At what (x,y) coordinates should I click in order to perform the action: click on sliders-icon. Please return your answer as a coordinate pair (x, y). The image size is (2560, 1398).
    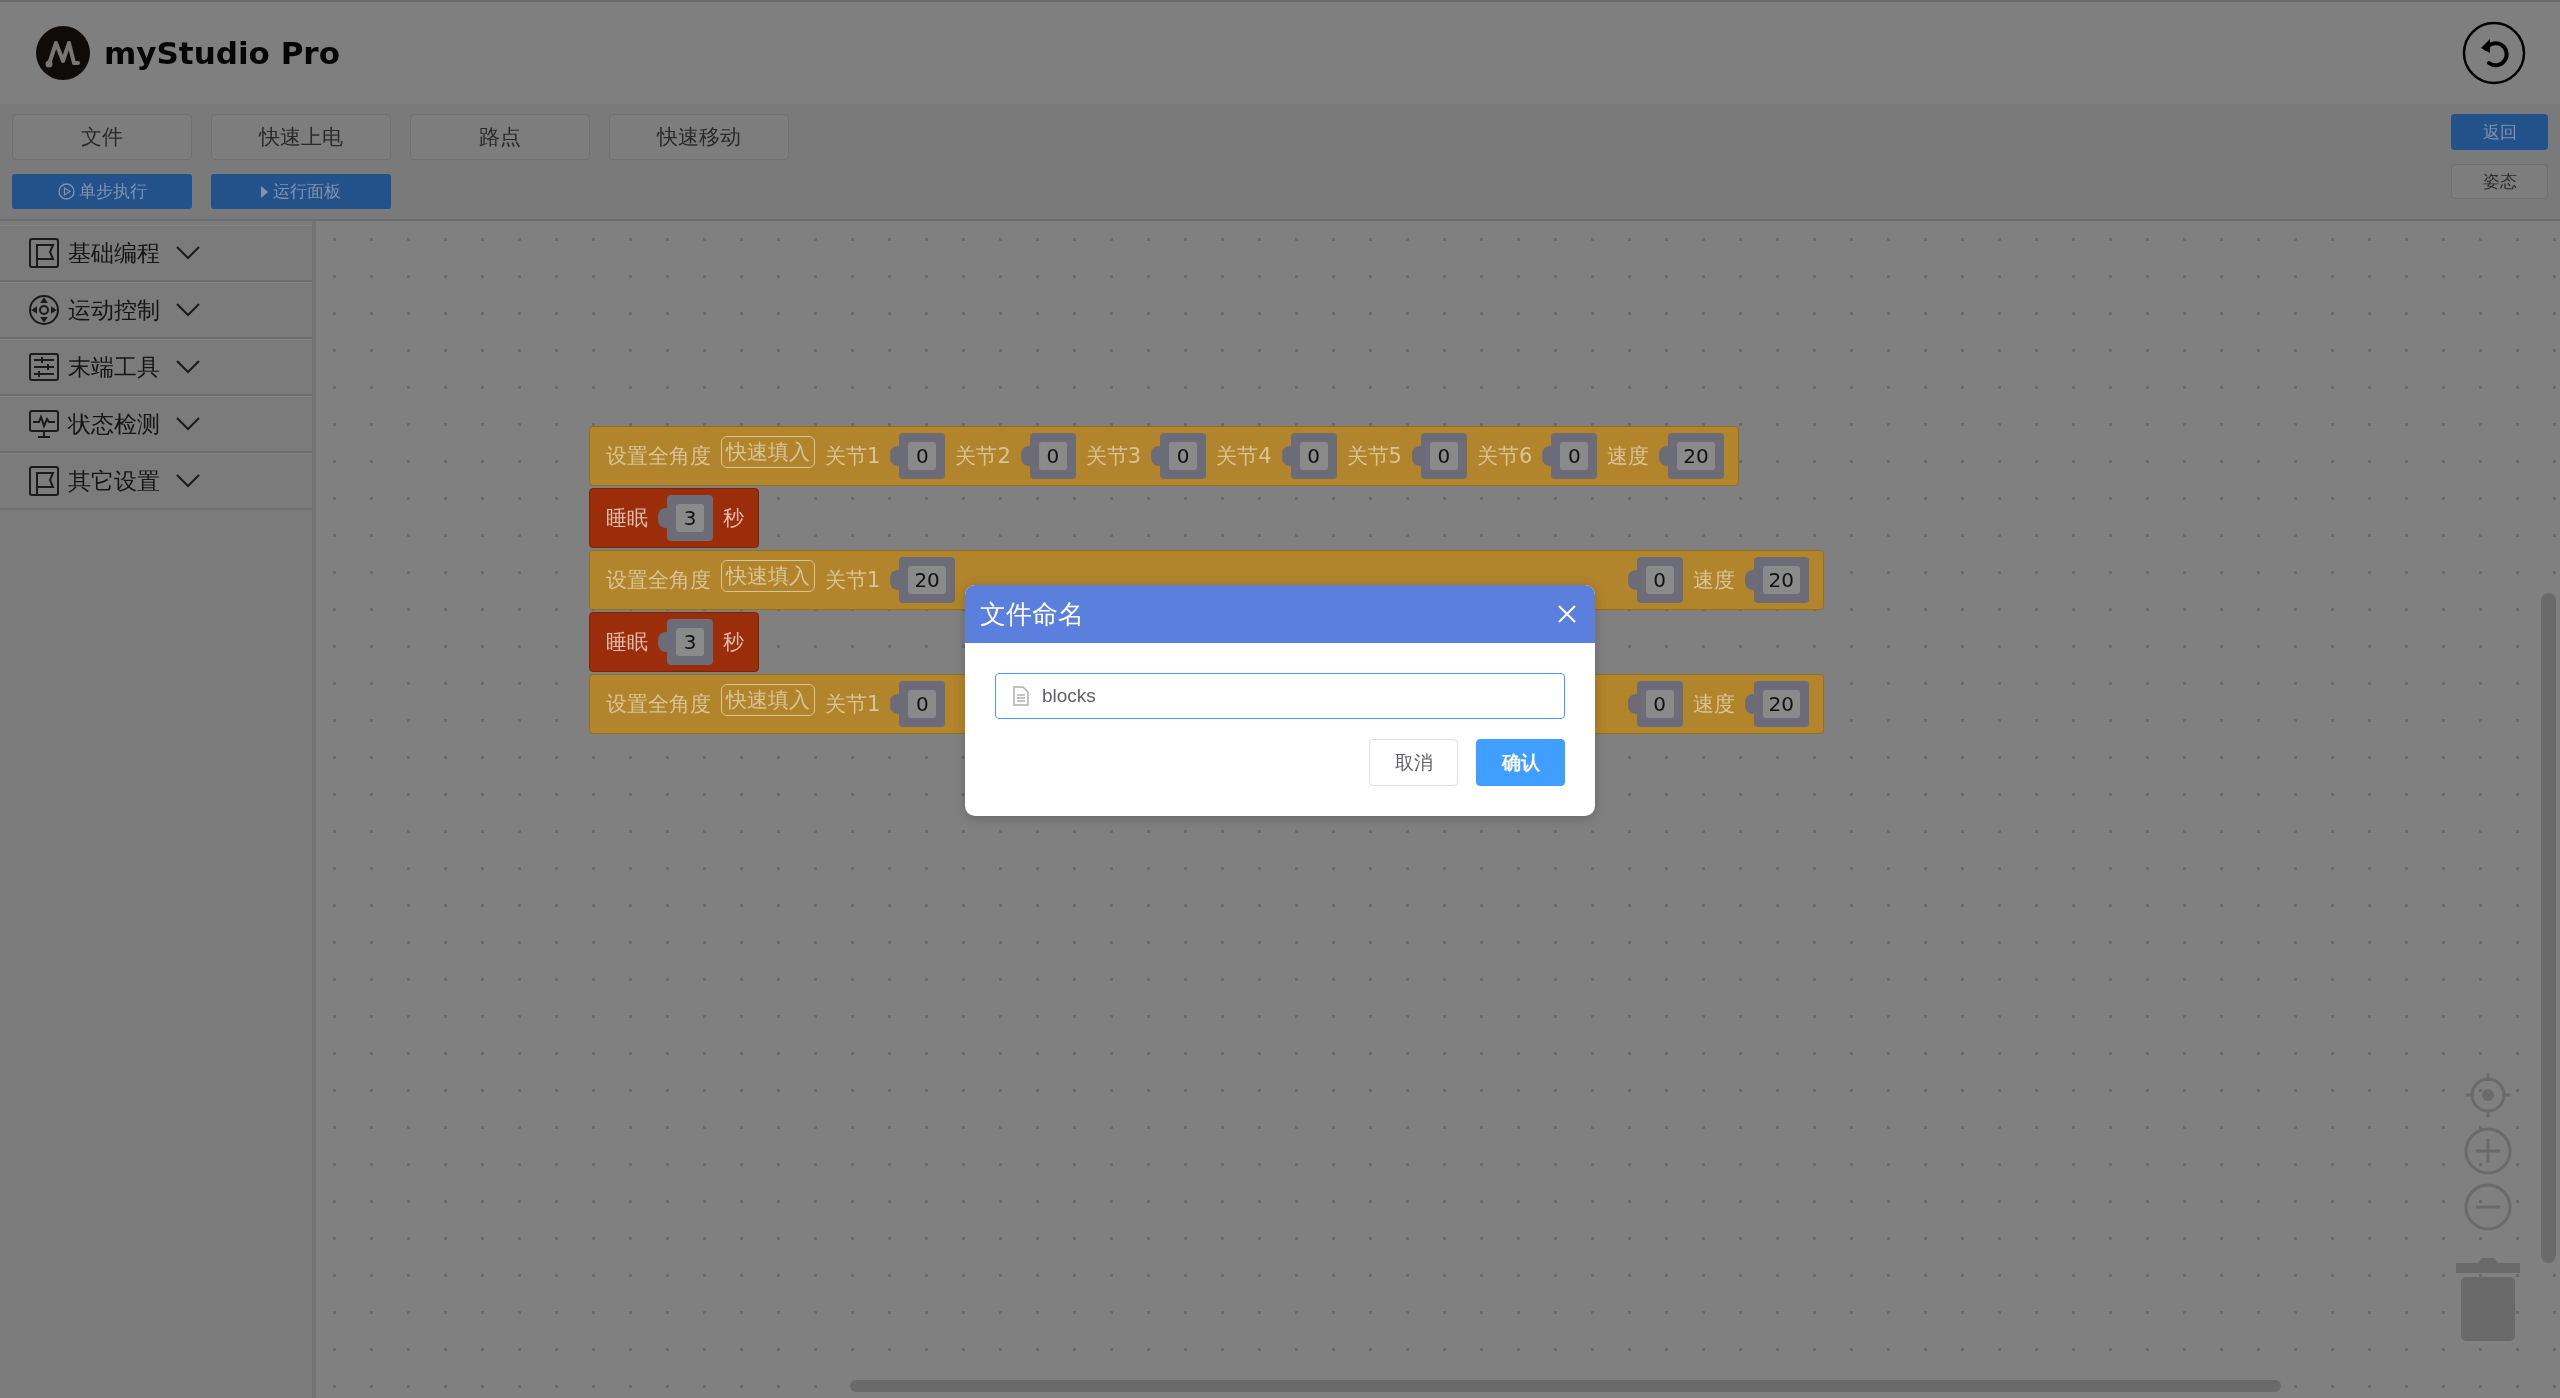
    Looking at the image, I should click on (44, 367).